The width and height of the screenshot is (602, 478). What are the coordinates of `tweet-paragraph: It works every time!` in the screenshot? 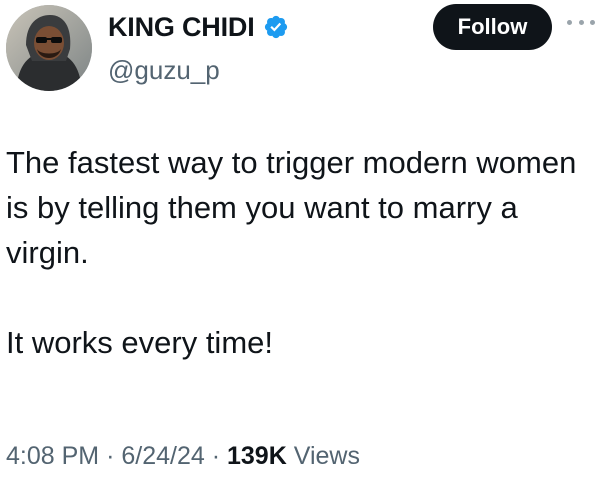 It's located at (139, 342).